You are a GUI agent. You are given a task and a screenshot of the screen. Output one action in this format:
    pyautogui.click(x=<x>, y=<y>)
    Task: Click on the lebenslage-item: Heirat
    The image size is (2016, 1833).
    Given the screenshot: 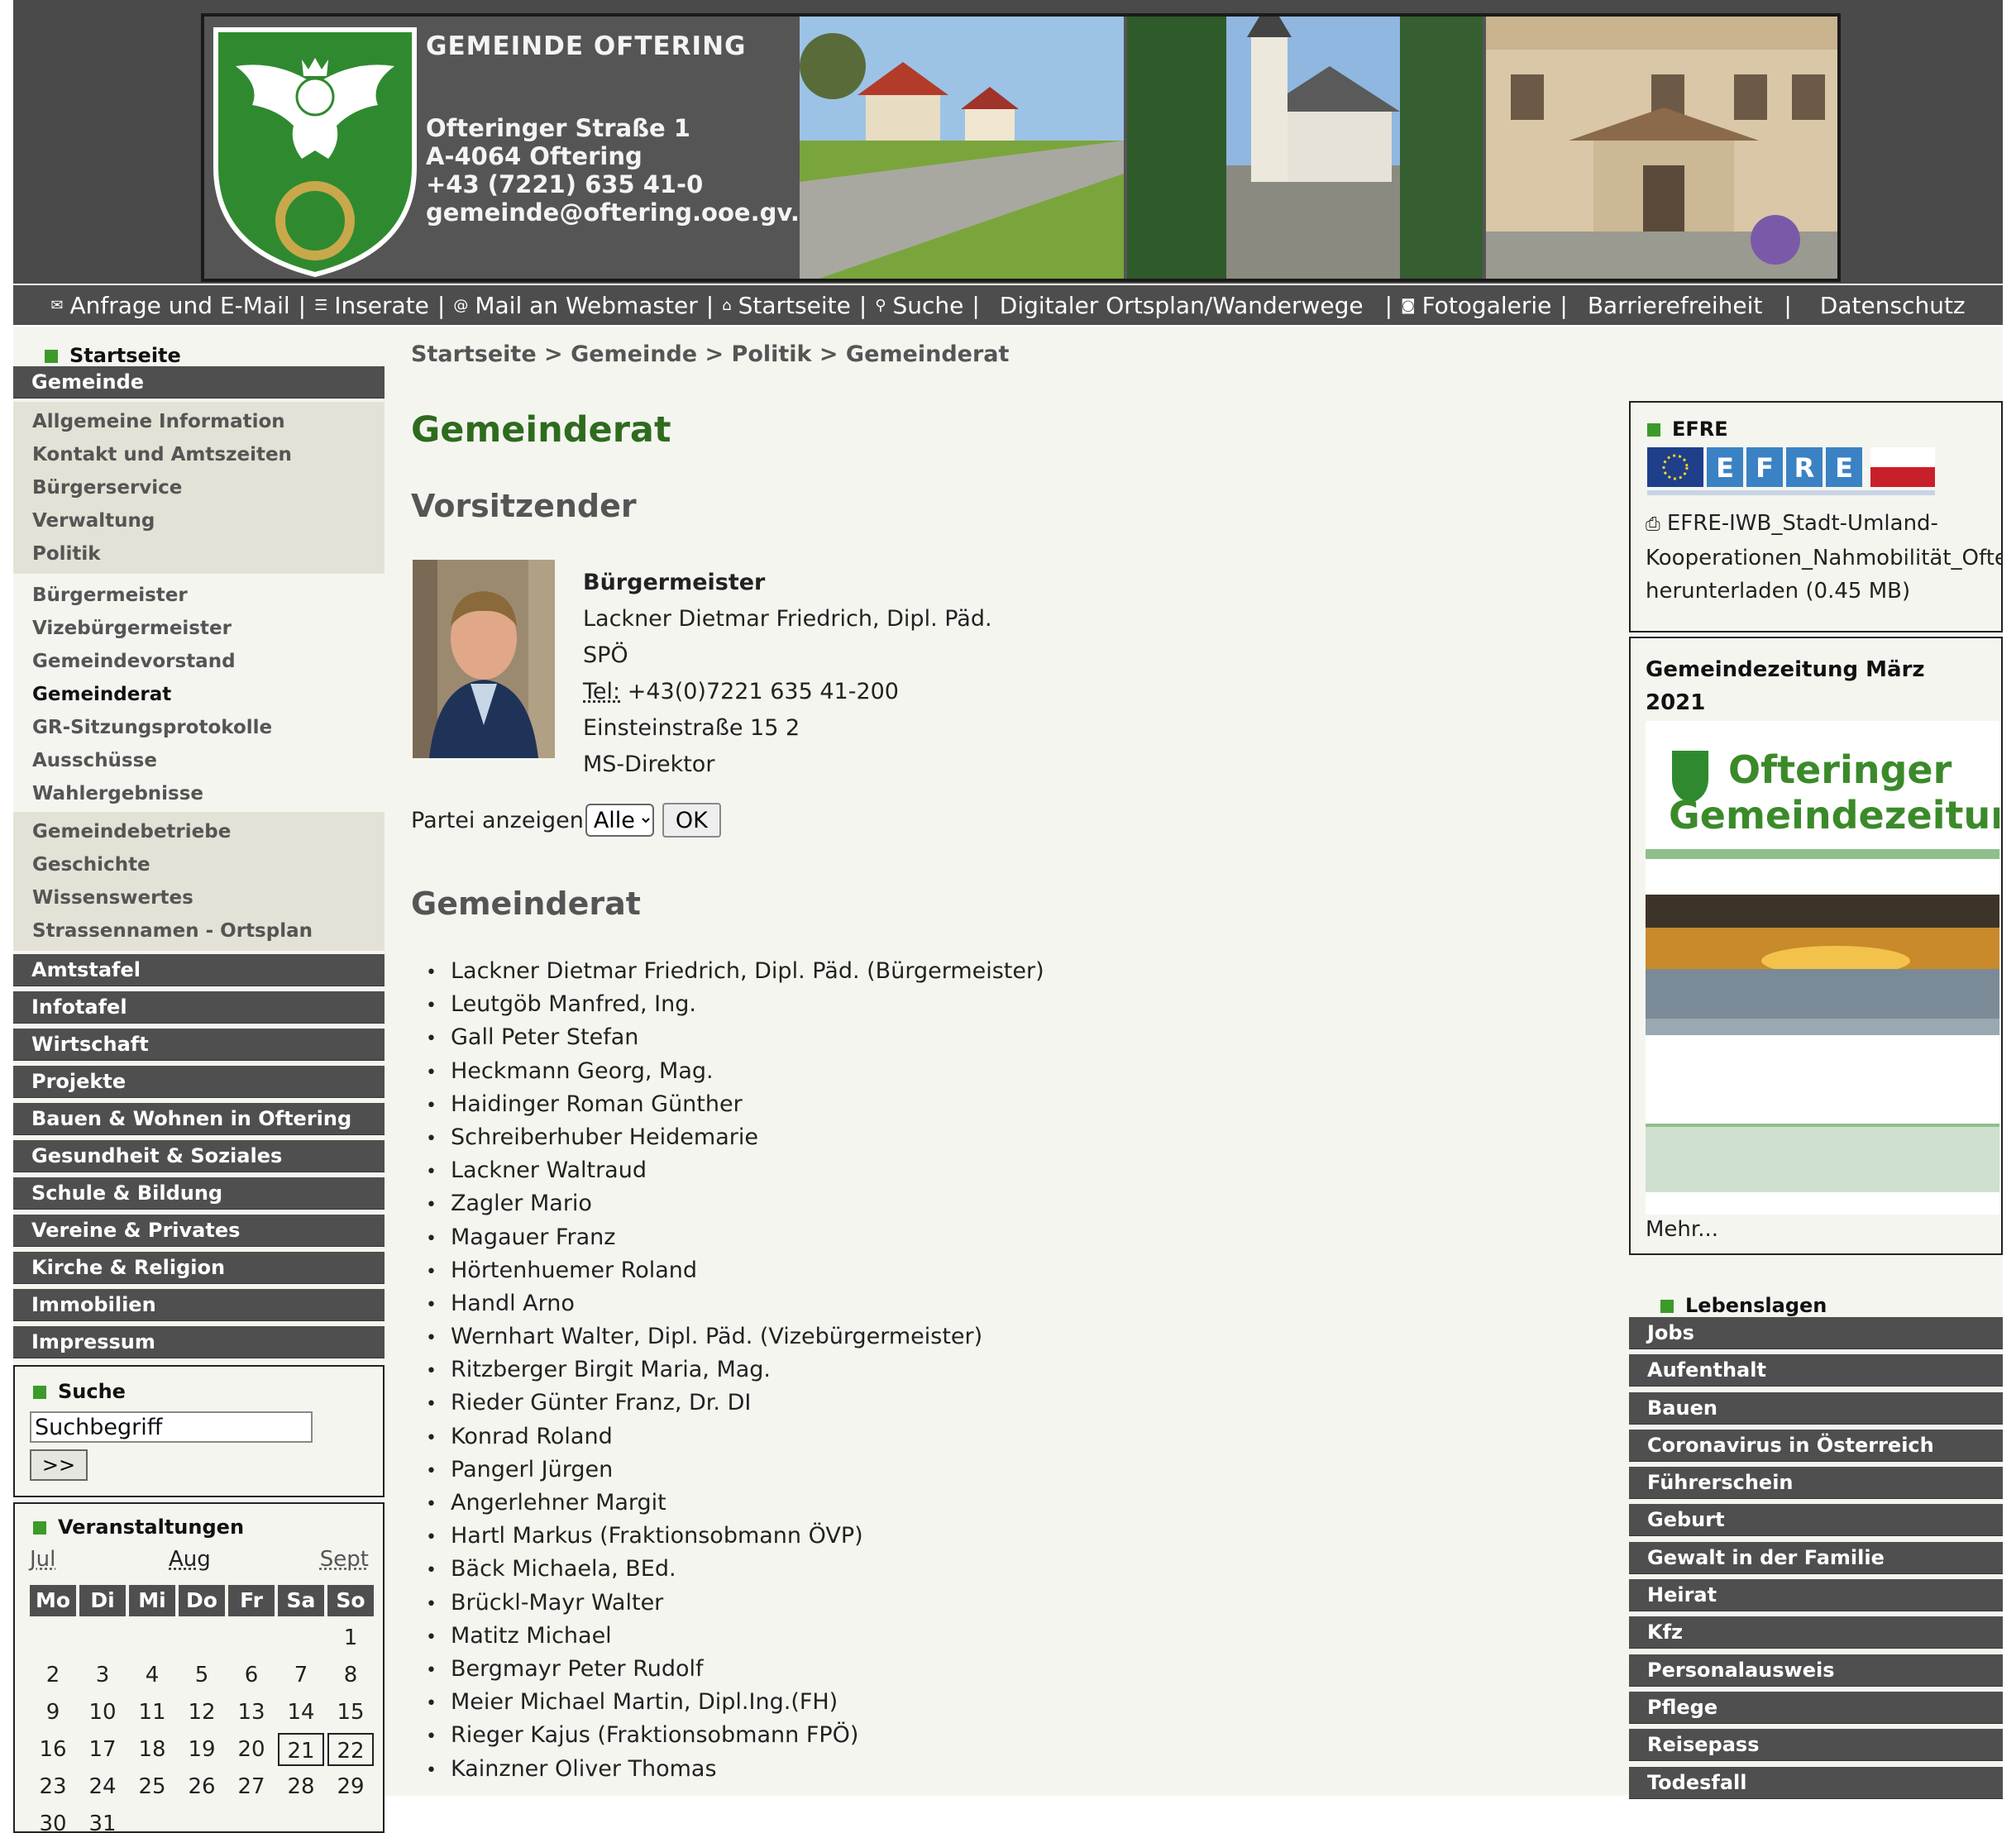 What is the action you would take?
    pyautogui.click(x=1816, y=1595)
    